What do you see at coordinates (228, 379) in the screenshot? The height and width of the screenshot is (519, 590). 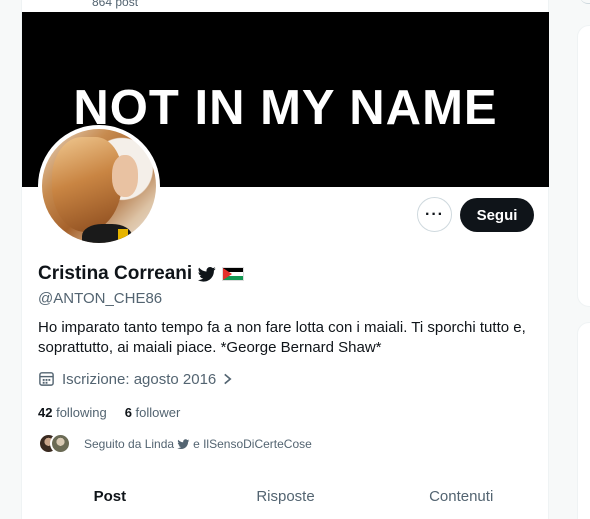 I see `chevron-right-icon` at bounding box center [228, 379].